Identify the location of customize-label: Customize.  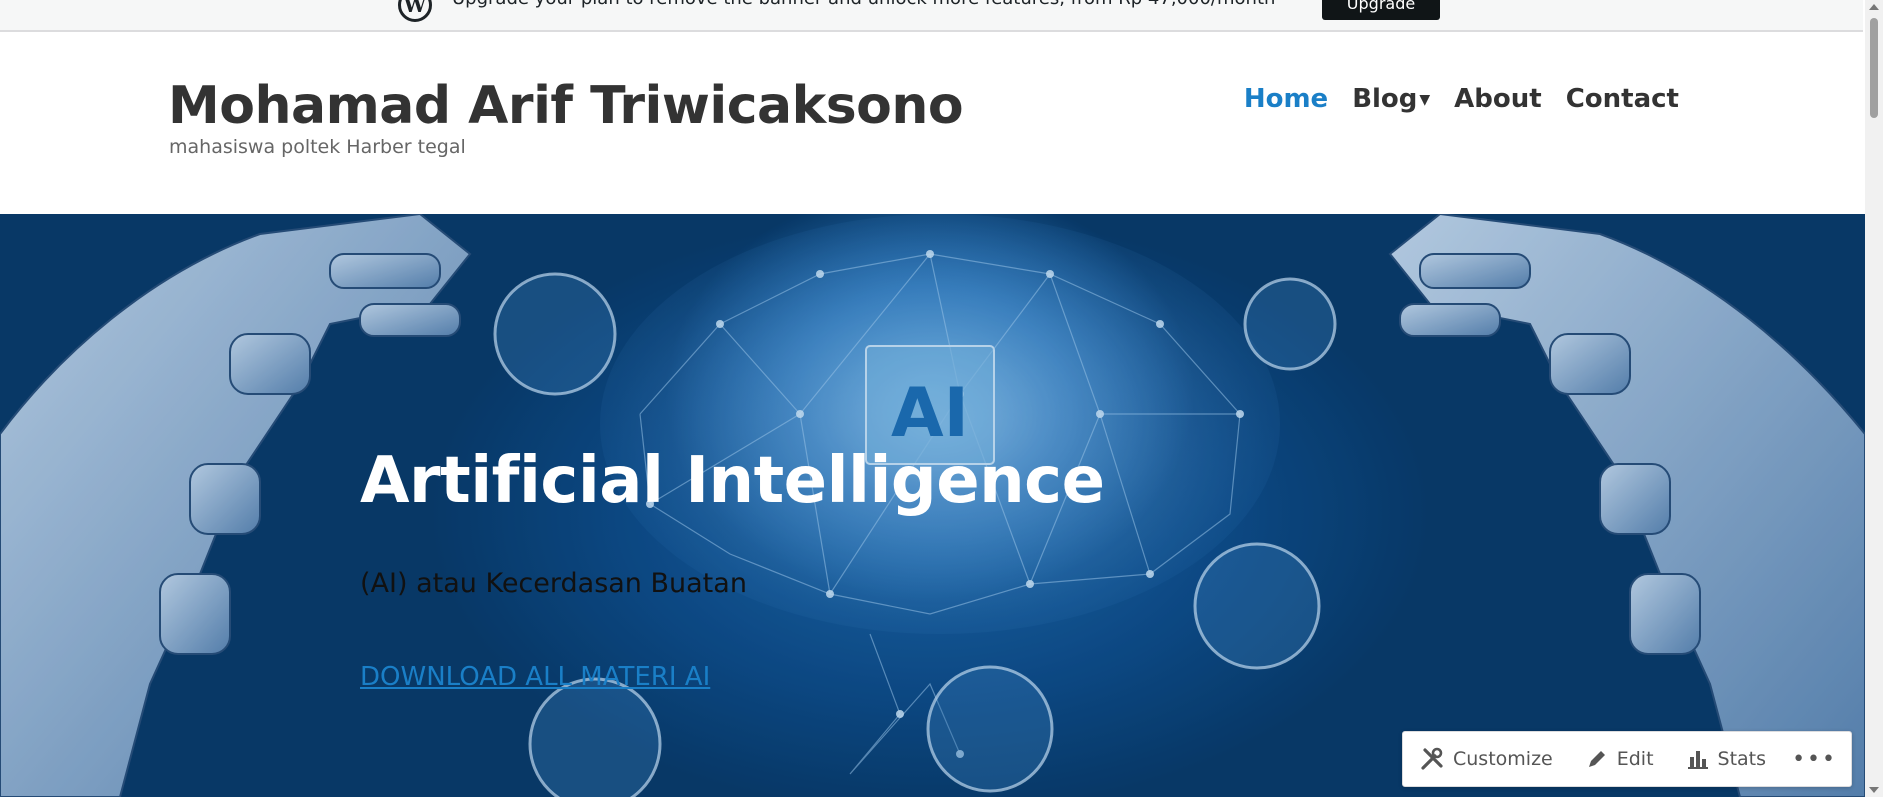
(1503, 759).